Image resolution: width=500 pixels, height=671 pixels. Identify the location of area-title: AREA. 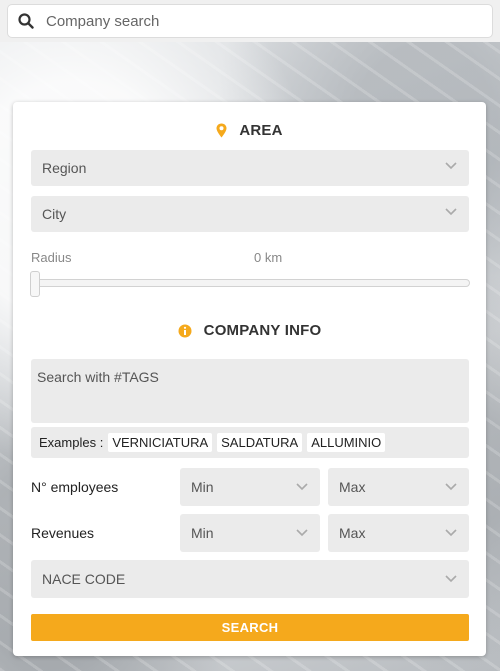
(261, 130).